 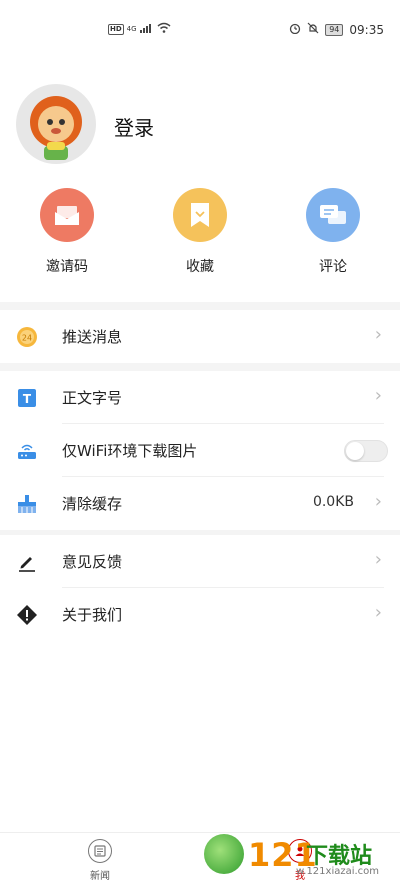 What do you see at coordinates (92, 562) in the screenshot?
I see `feedback-label: 意见反馈` at bounding box center [92, 562].